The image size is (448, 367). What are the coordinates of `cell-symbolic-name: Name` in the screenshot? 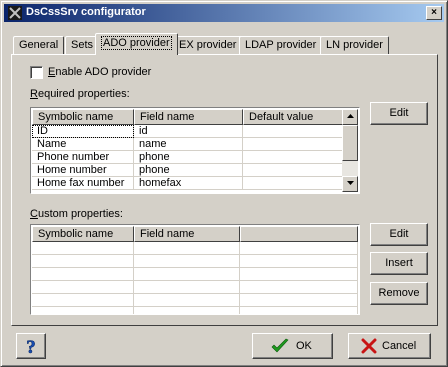 It's located at (83, 144).